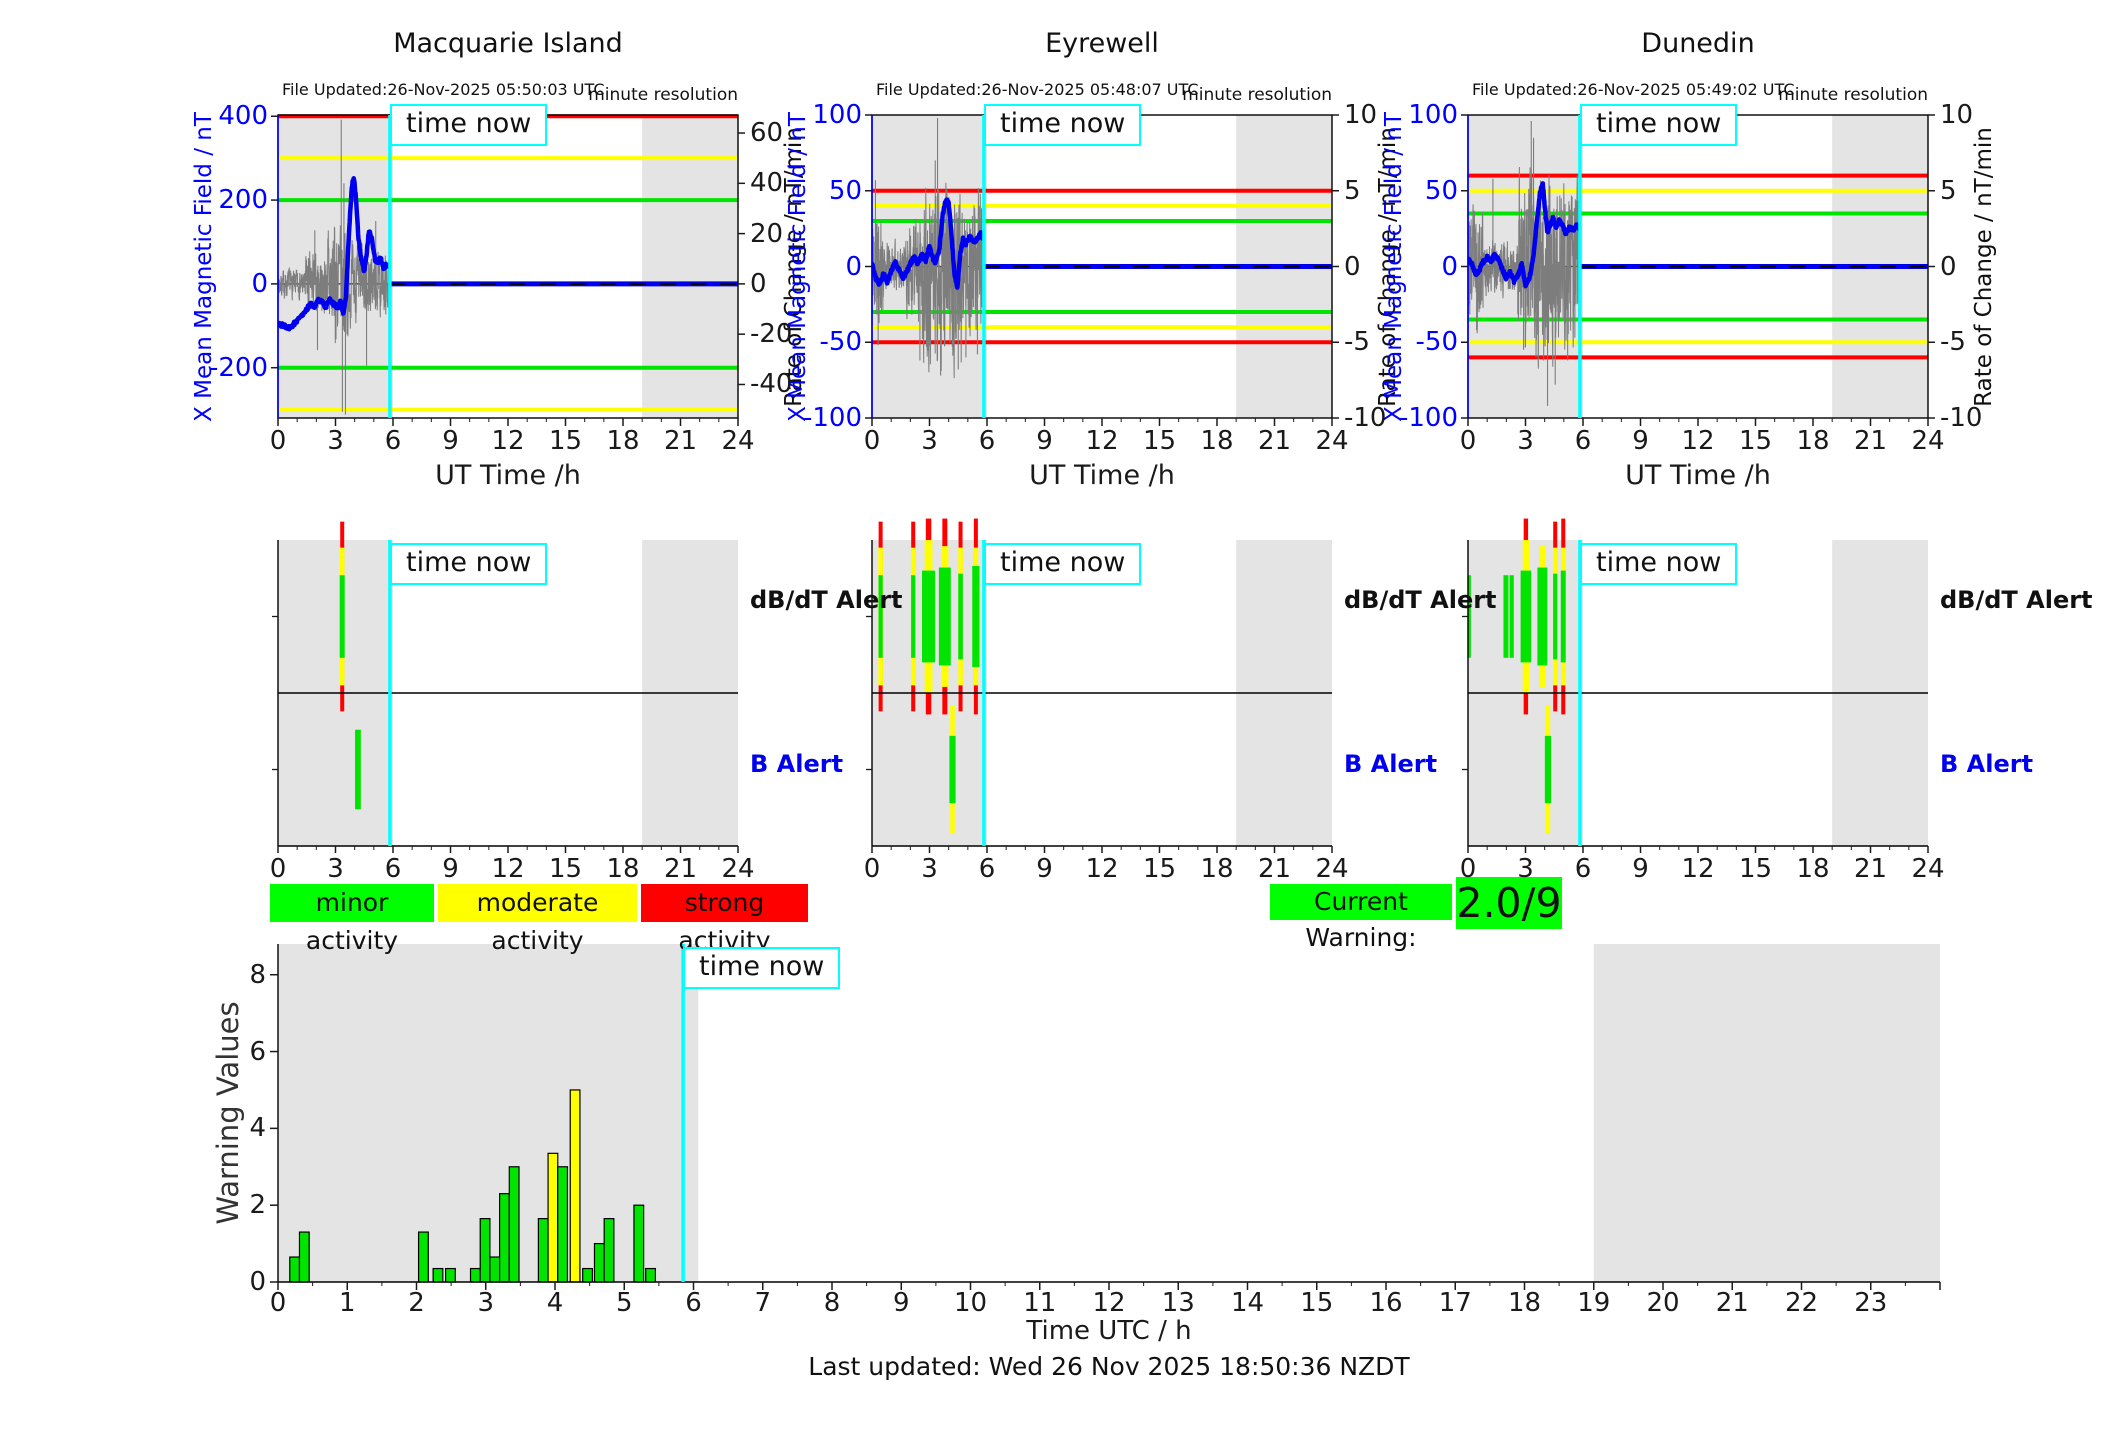  I want to click on y-tick-label-left: -50, so click(840, 342).